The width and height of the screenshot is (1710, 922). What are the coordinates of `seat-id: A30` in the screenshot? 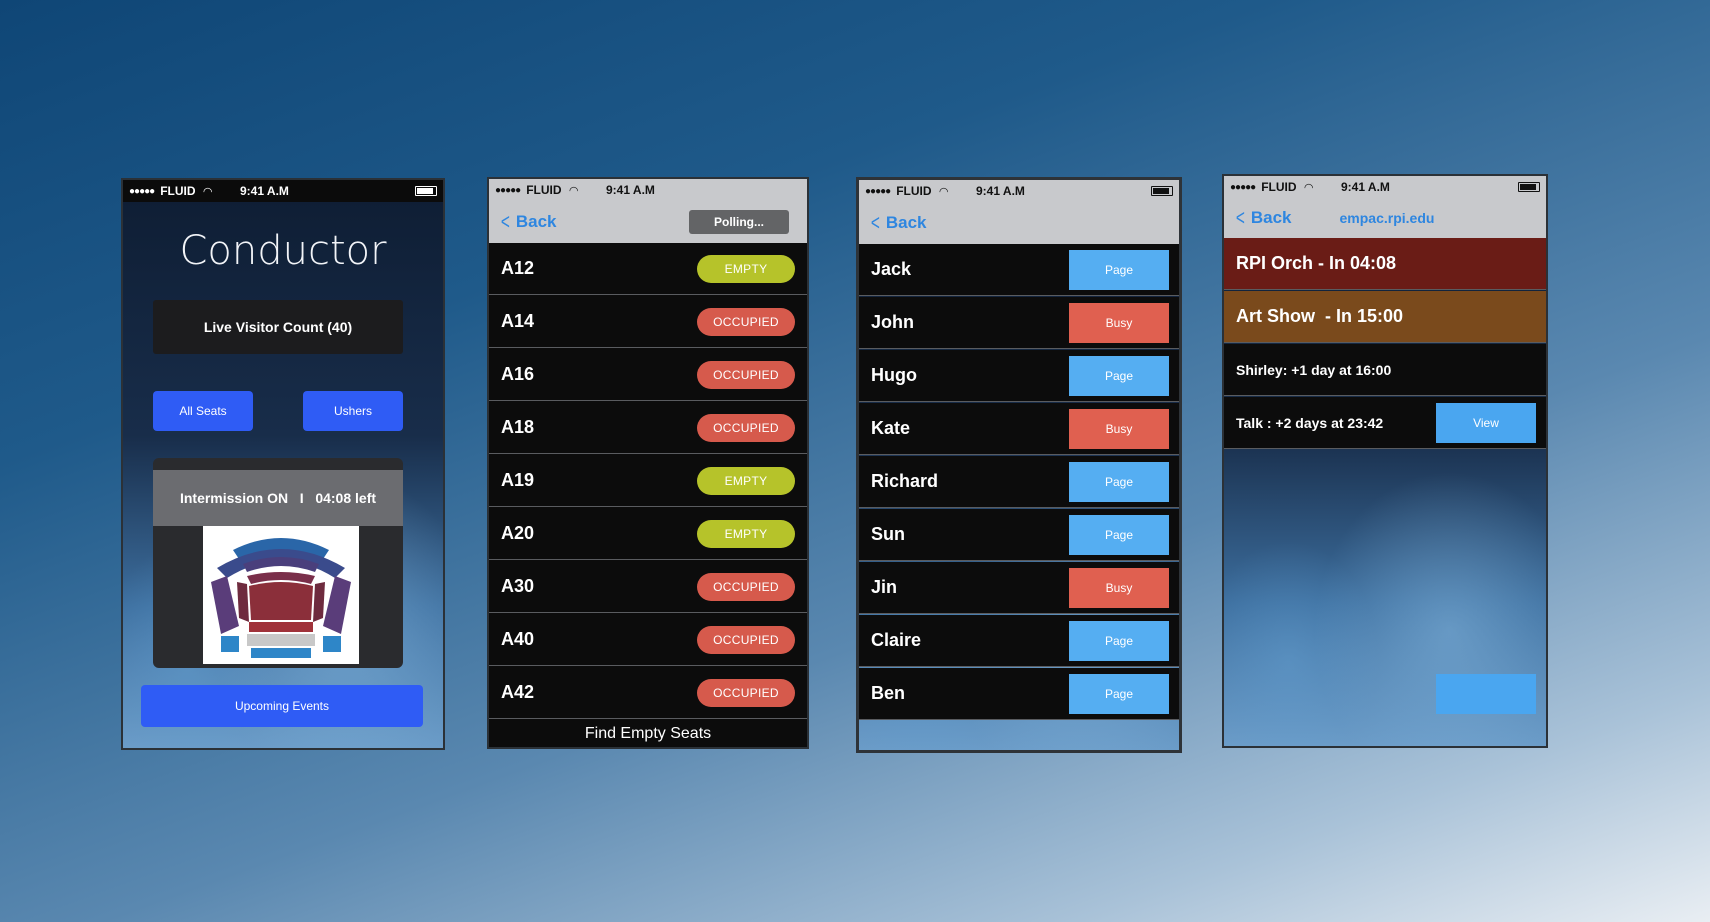 It's located at (518, 586).